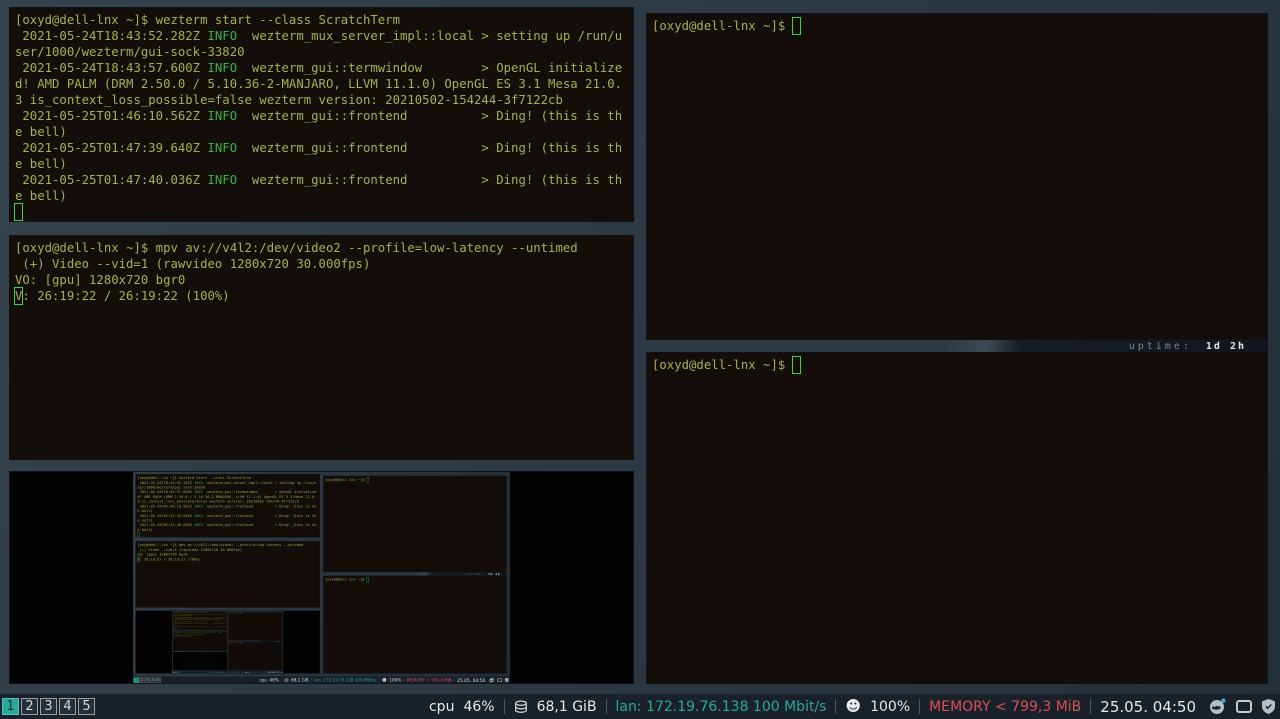 This screenshot has width=1280, height=719. I want to click on mpv-video-window, so click(200, 661).